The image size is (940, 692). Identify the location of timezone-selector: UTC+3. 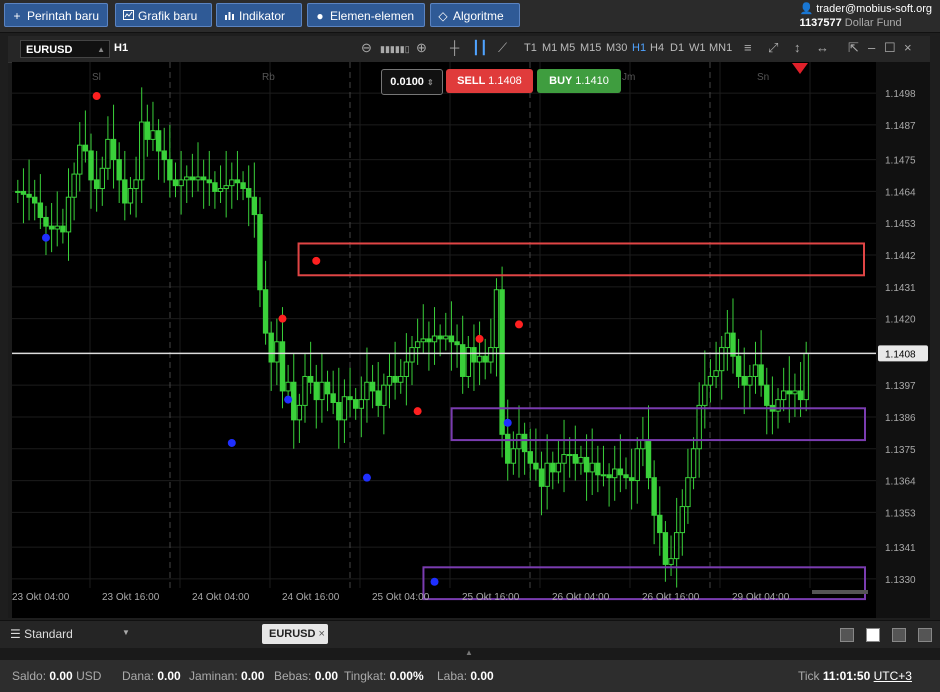
(893, 676).